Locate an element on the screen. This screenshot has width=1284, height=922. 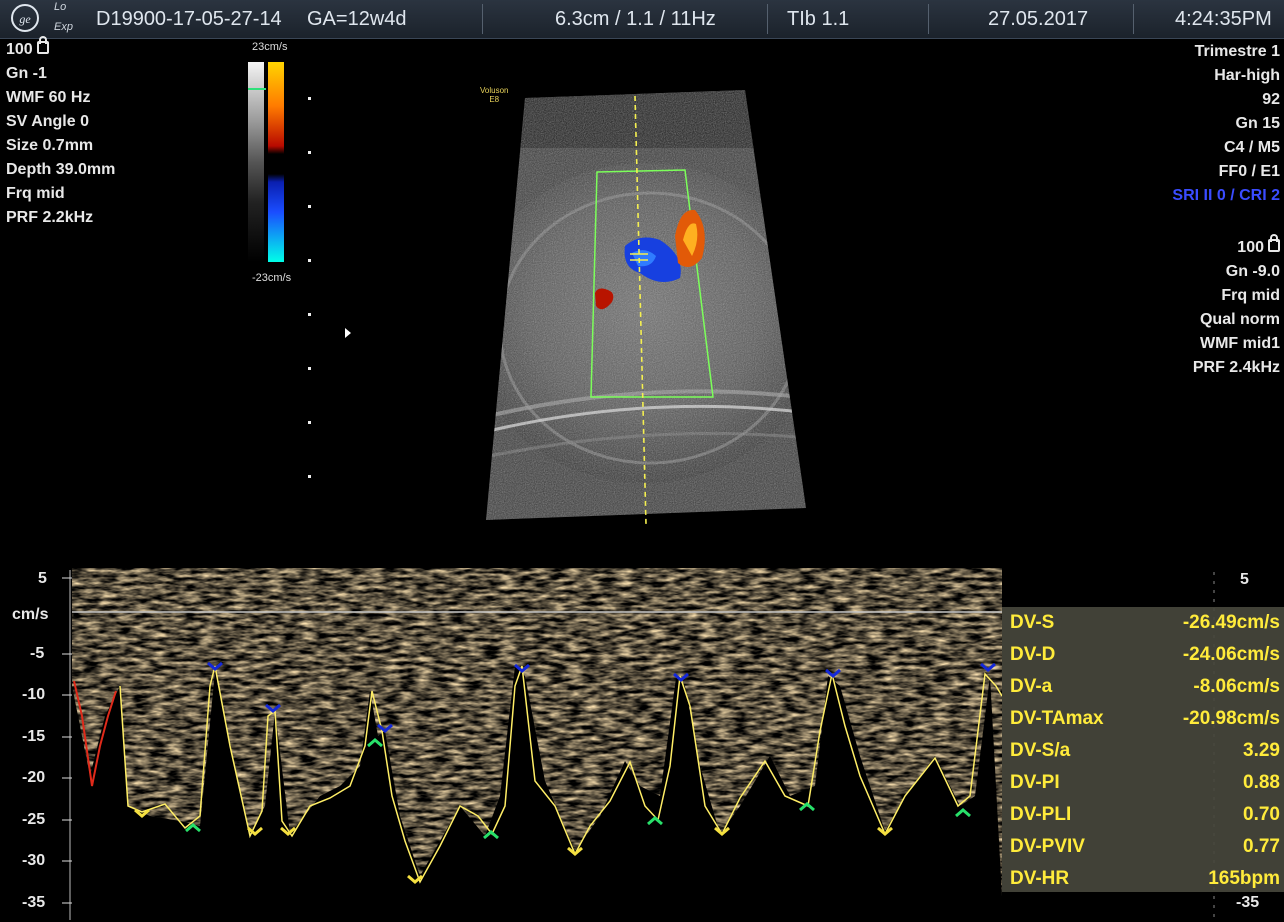
param-harmonic: Har-high is located at coordinates (1247, 75).